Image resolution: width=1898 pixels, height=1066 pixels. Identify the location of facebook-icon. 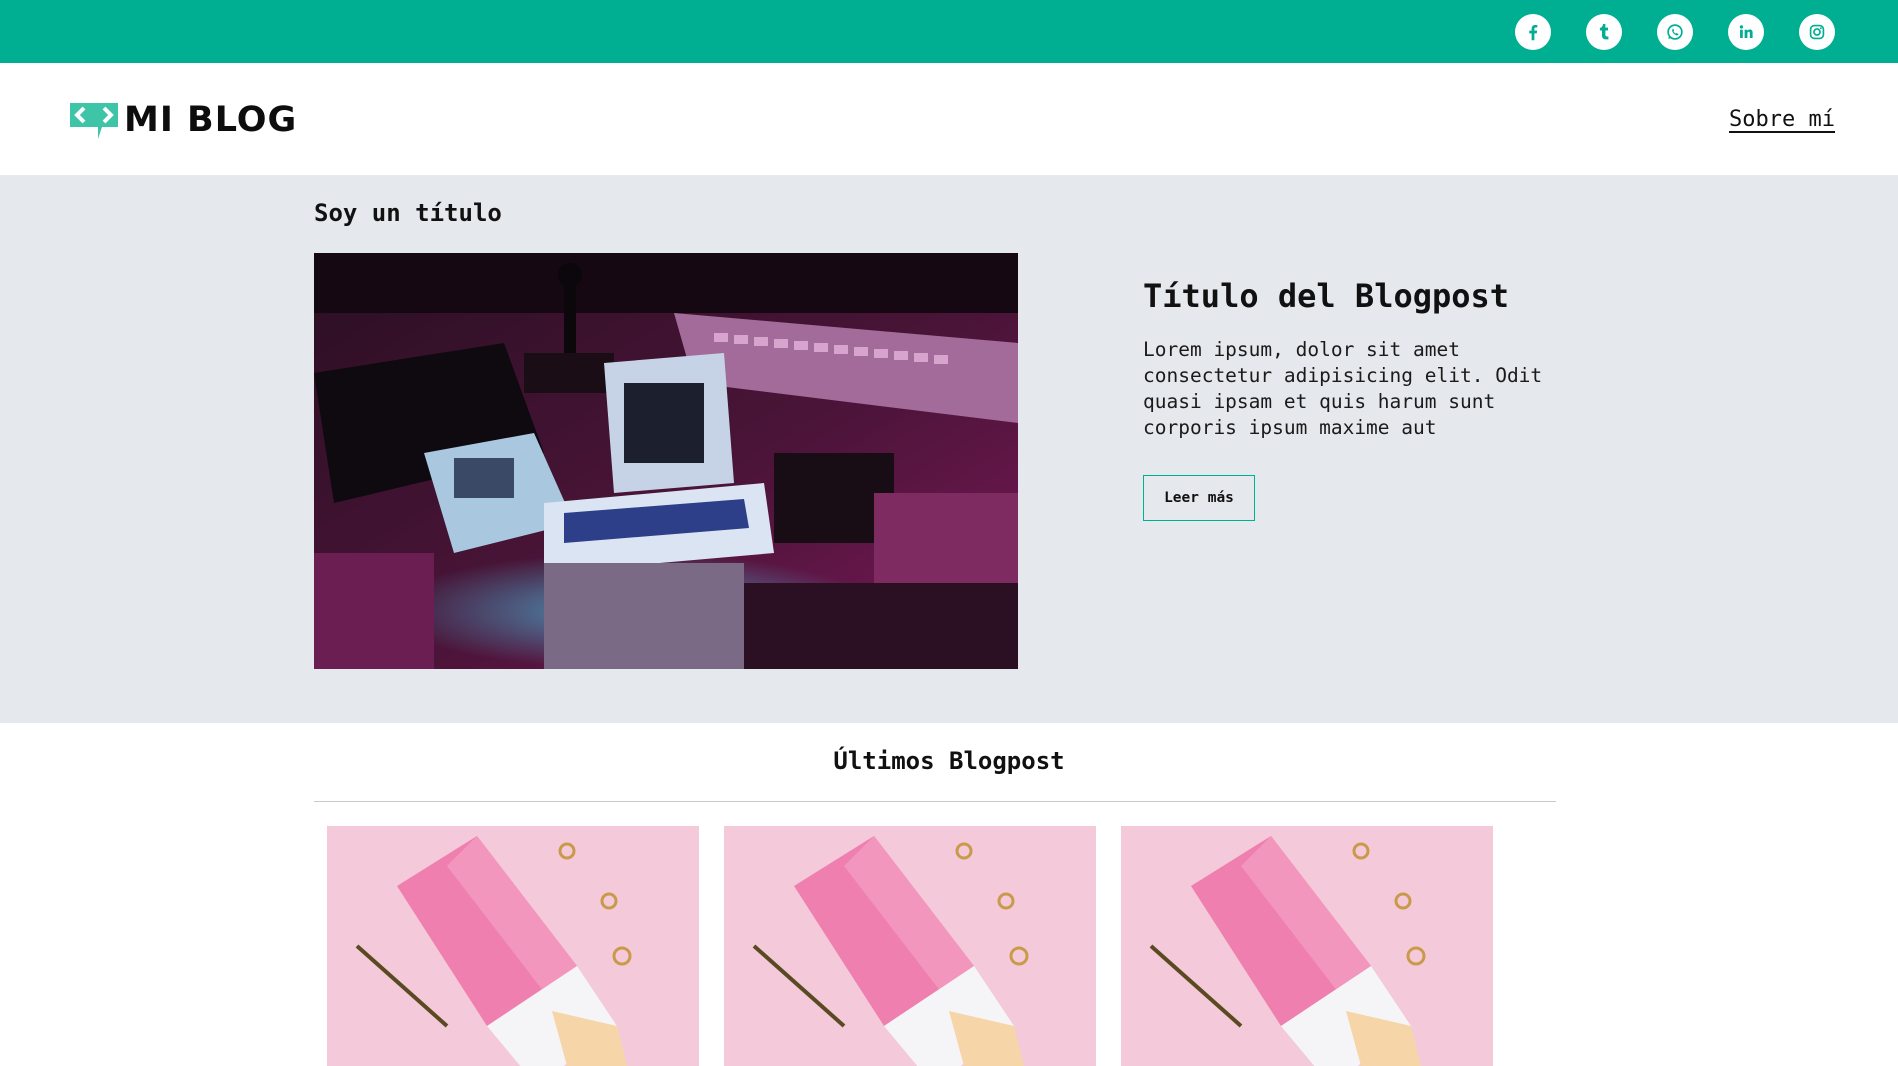
(1533, 32).